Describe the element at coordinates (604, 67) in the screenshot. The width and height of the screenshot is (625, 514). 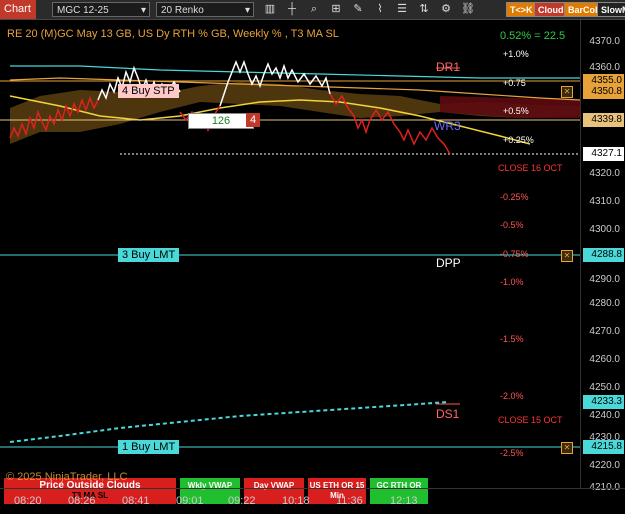
I see `price-tick: 4360.0` at that location.